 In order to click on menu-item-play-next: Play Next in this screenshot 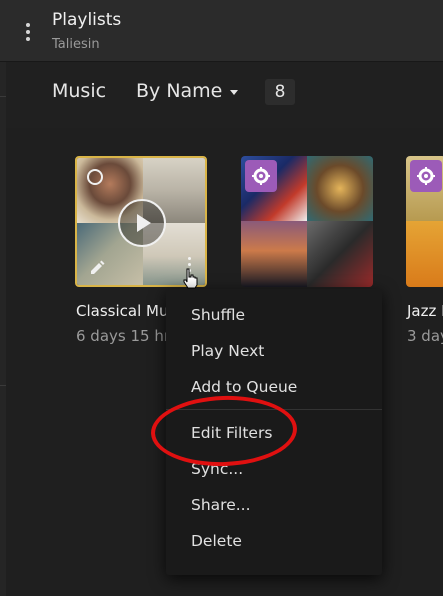, I will do `click(274, 351)`.